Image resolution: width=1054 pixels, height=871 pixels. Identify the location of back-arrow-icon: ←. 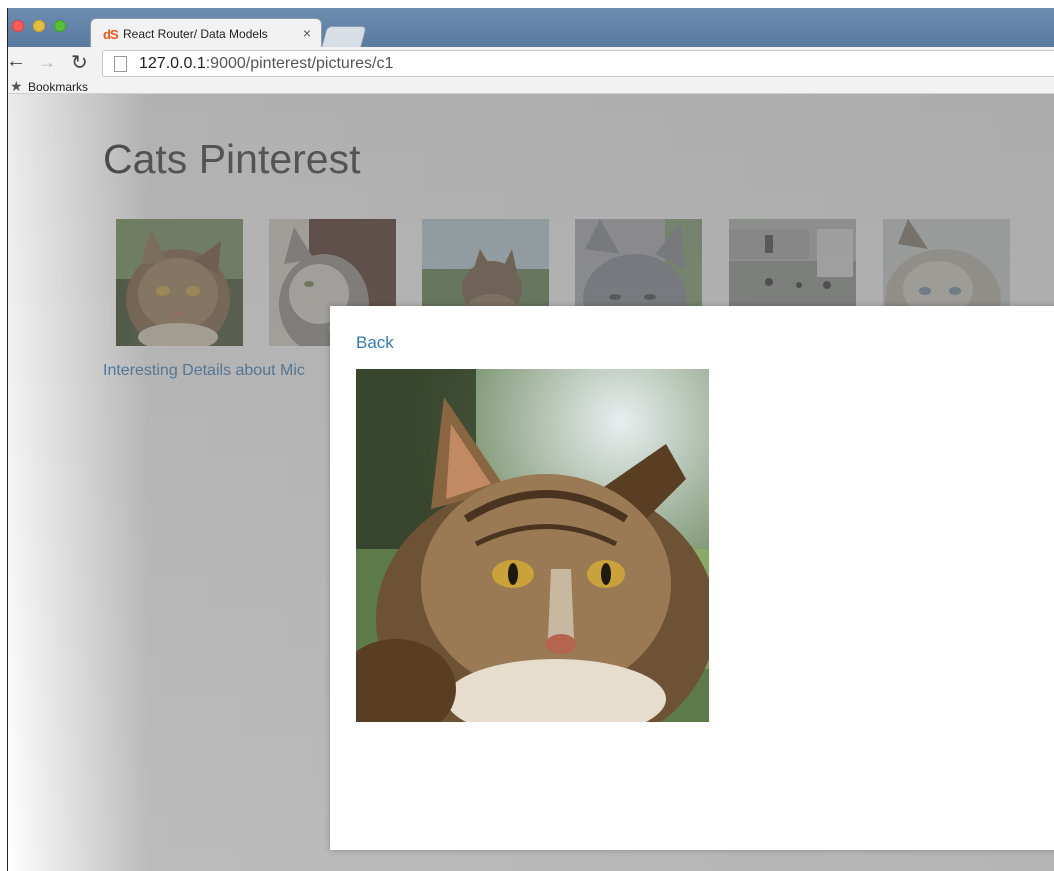
(17, 61).